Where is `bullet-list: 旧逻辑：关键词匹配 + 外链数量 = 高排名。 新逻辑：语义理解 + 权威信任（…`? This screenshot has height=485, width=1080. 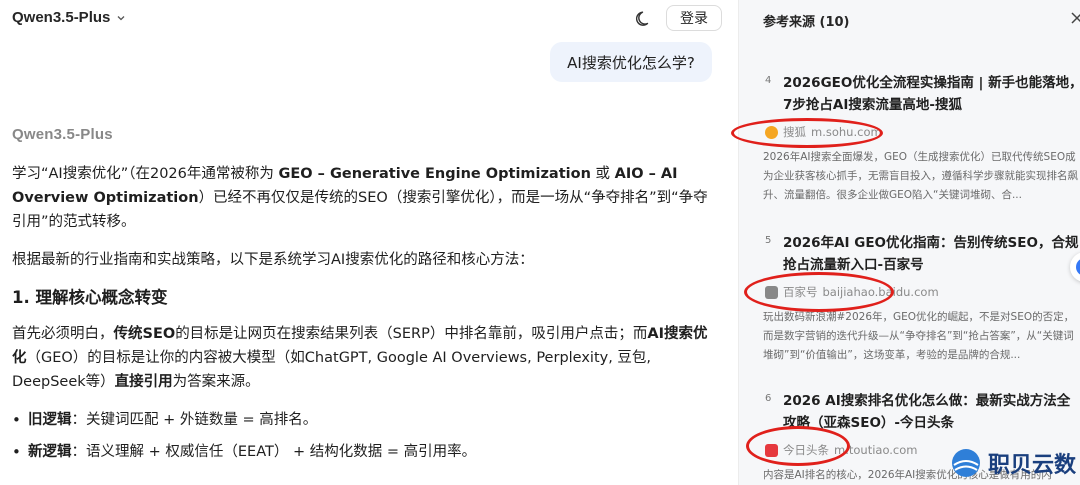
bullet-list: 旧逻辑：关键词匹配 + 外链数量 = 高排名。 新逻辑：语义理解 + 权威信任（… is located at coordinates (362, 436).